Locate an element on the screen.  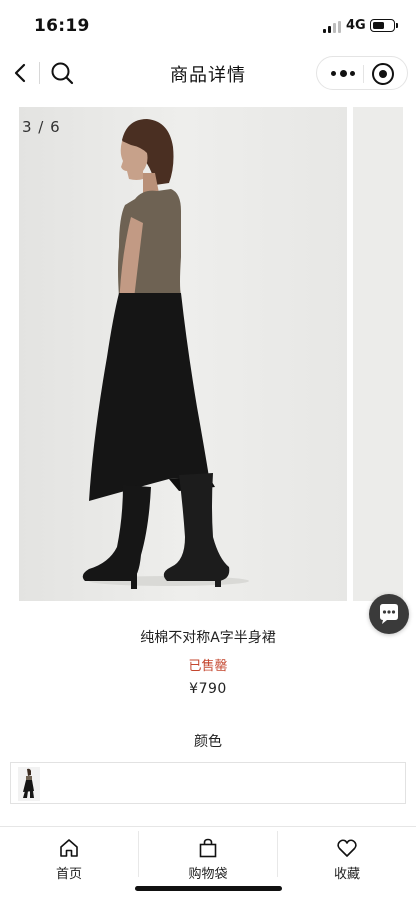
tab-home-label: 首页 is located at coordinates (68, 874).